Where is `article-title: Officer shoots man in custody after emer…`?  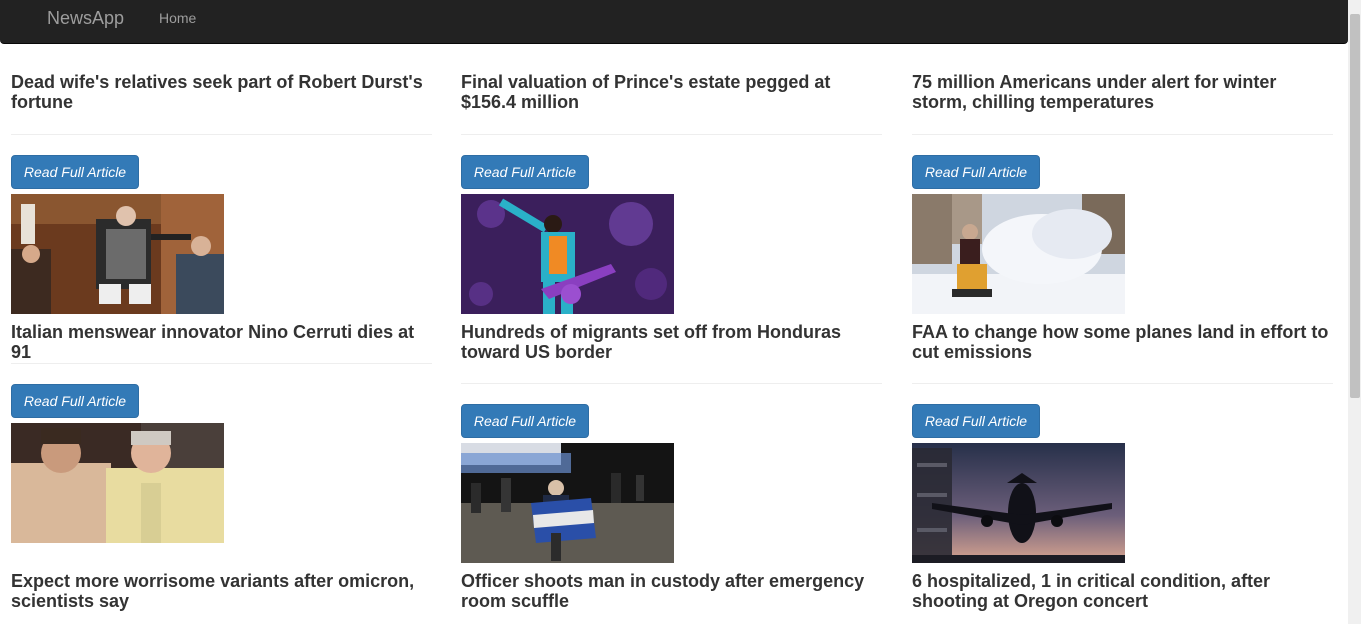 article-title: Officer shoots man in custody after emer… is located at coordinates (671, 591).